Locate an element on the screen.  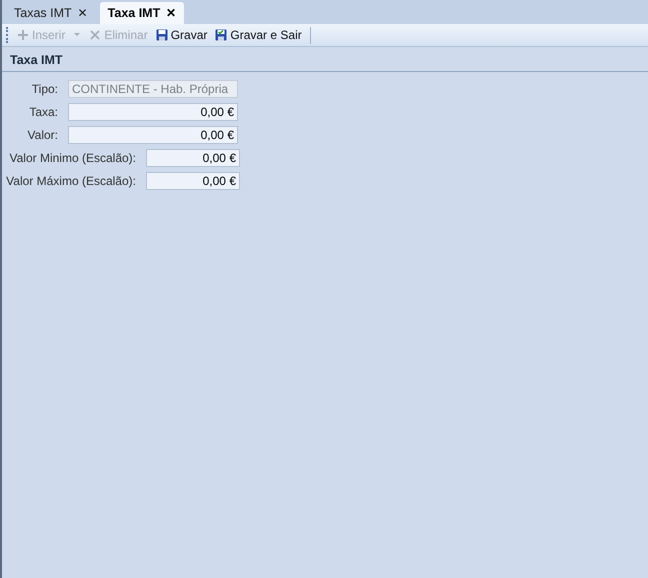
plus-icon is located at coordinates (23, 35).